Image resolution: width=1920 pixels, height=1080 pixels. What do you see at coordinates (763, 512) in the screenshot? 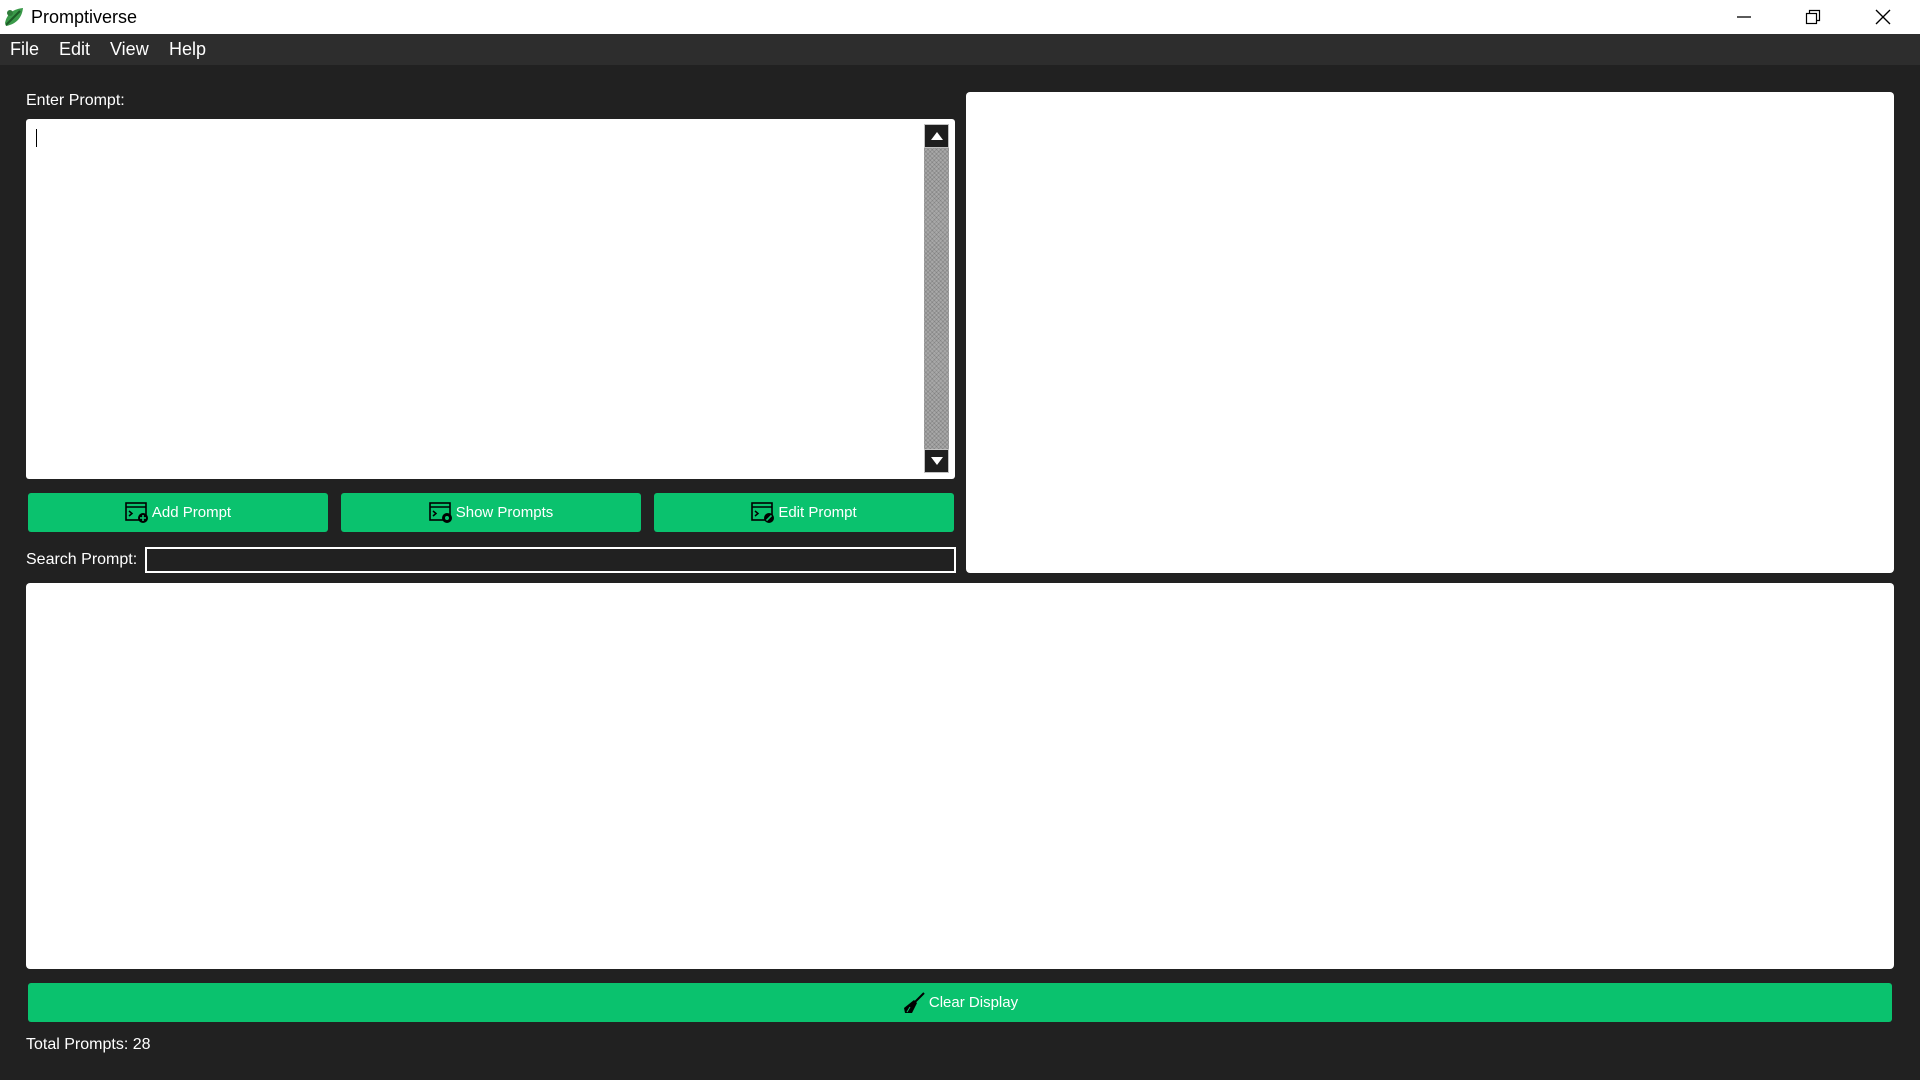
I see `terminal-edit-icon` at bounding box center [763, 512].